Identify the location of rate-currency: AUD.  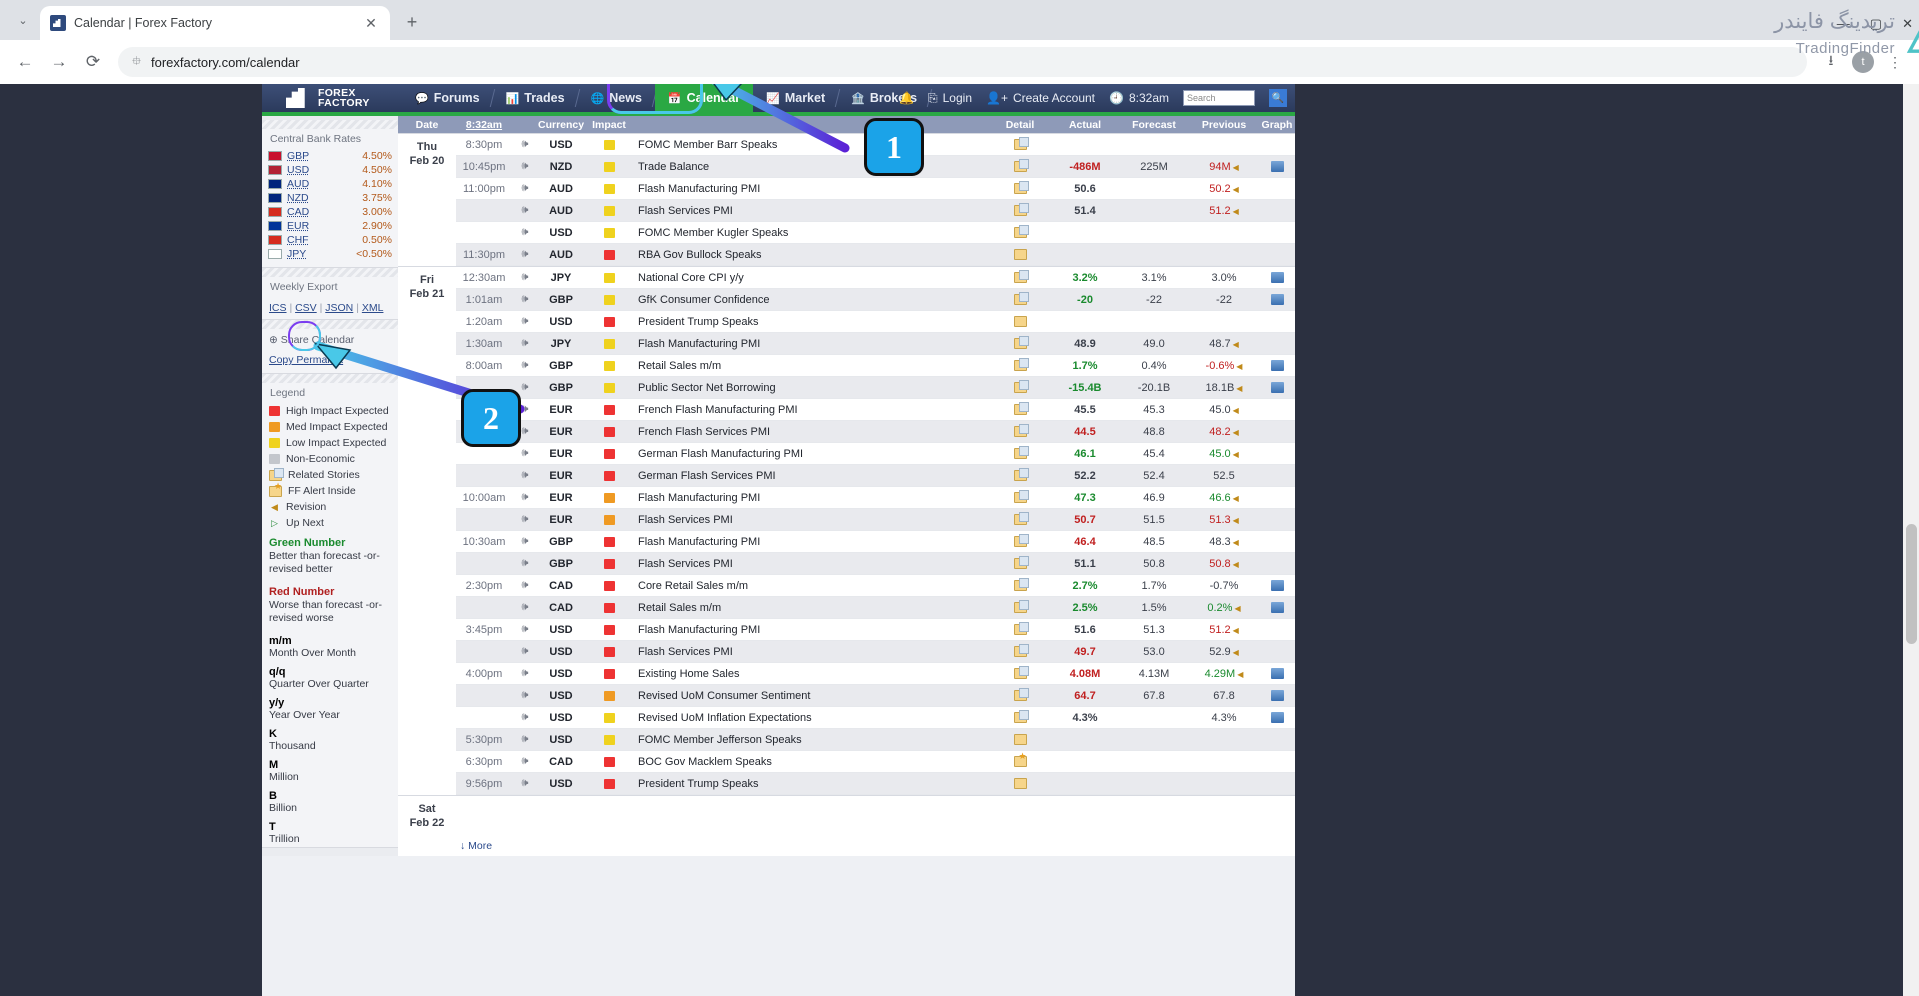
(298, 184).